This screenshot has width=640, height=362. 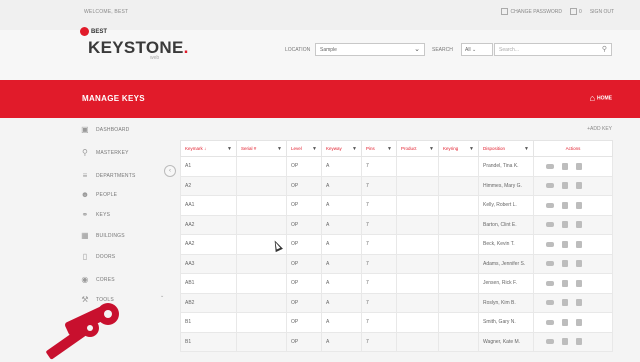 I want to click on level-cell: OP, so click(x=304, y=283).